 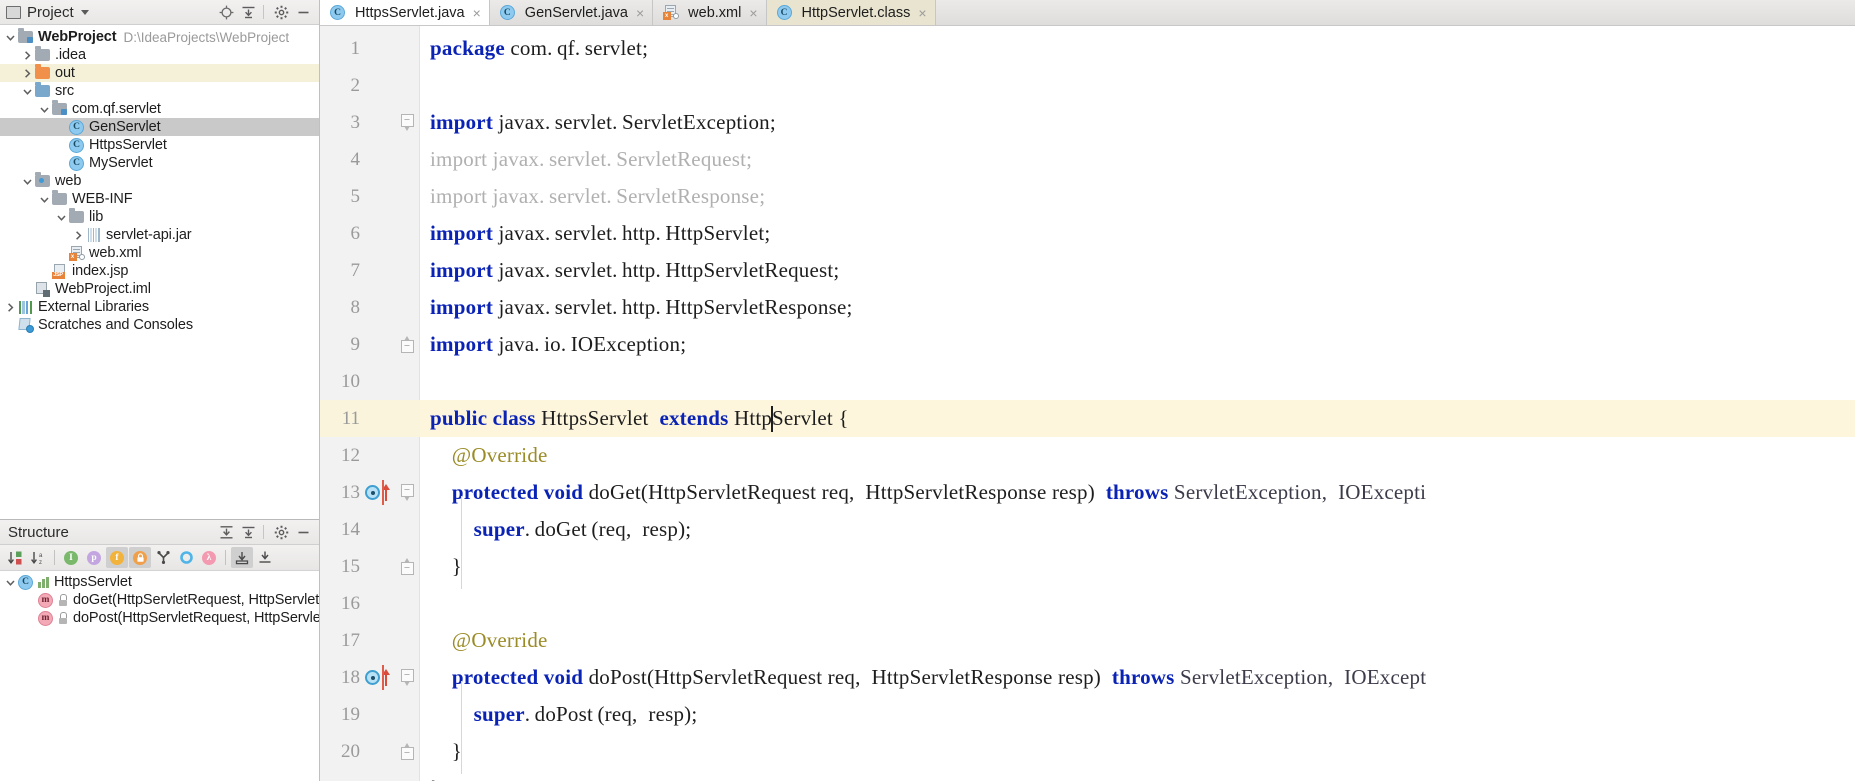 I want to click on code-token: ServletException, IOExcept, so click(x=1300, y=677).